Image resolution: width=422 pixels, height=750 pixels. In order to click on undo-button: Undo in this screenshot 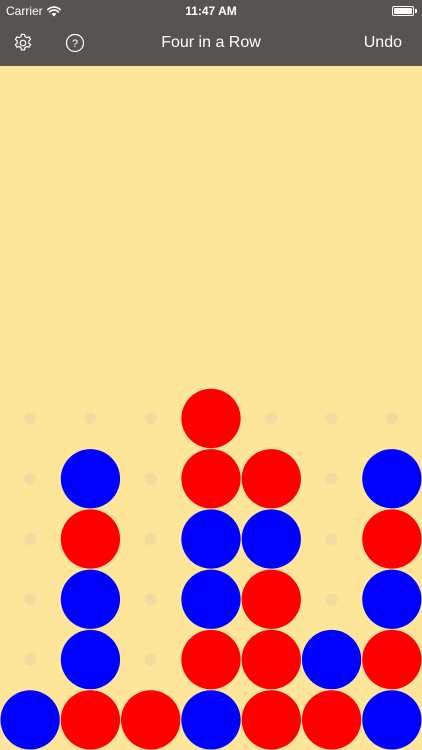, I will do `click(383, 43)`.